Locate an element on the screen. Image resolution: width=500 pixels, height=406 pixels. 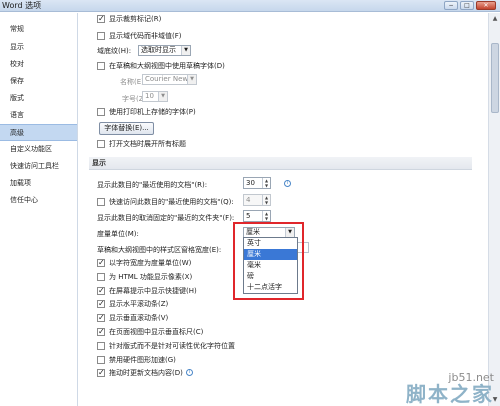
style-area-width-label: 草稿和大纲视图中的样式区窗格宽度(E): is located at coordinates (159, 249).